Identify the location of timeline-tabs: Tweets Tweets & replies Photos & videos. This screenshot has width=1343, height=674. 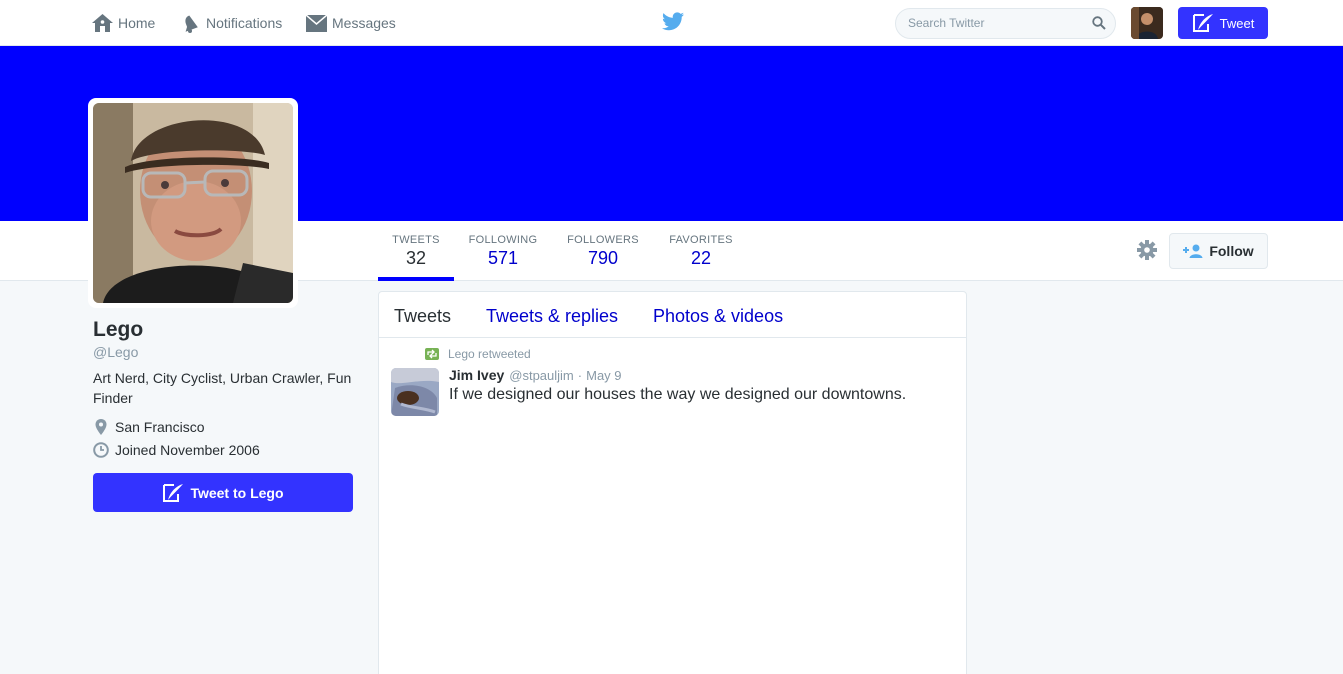
(672, 315).